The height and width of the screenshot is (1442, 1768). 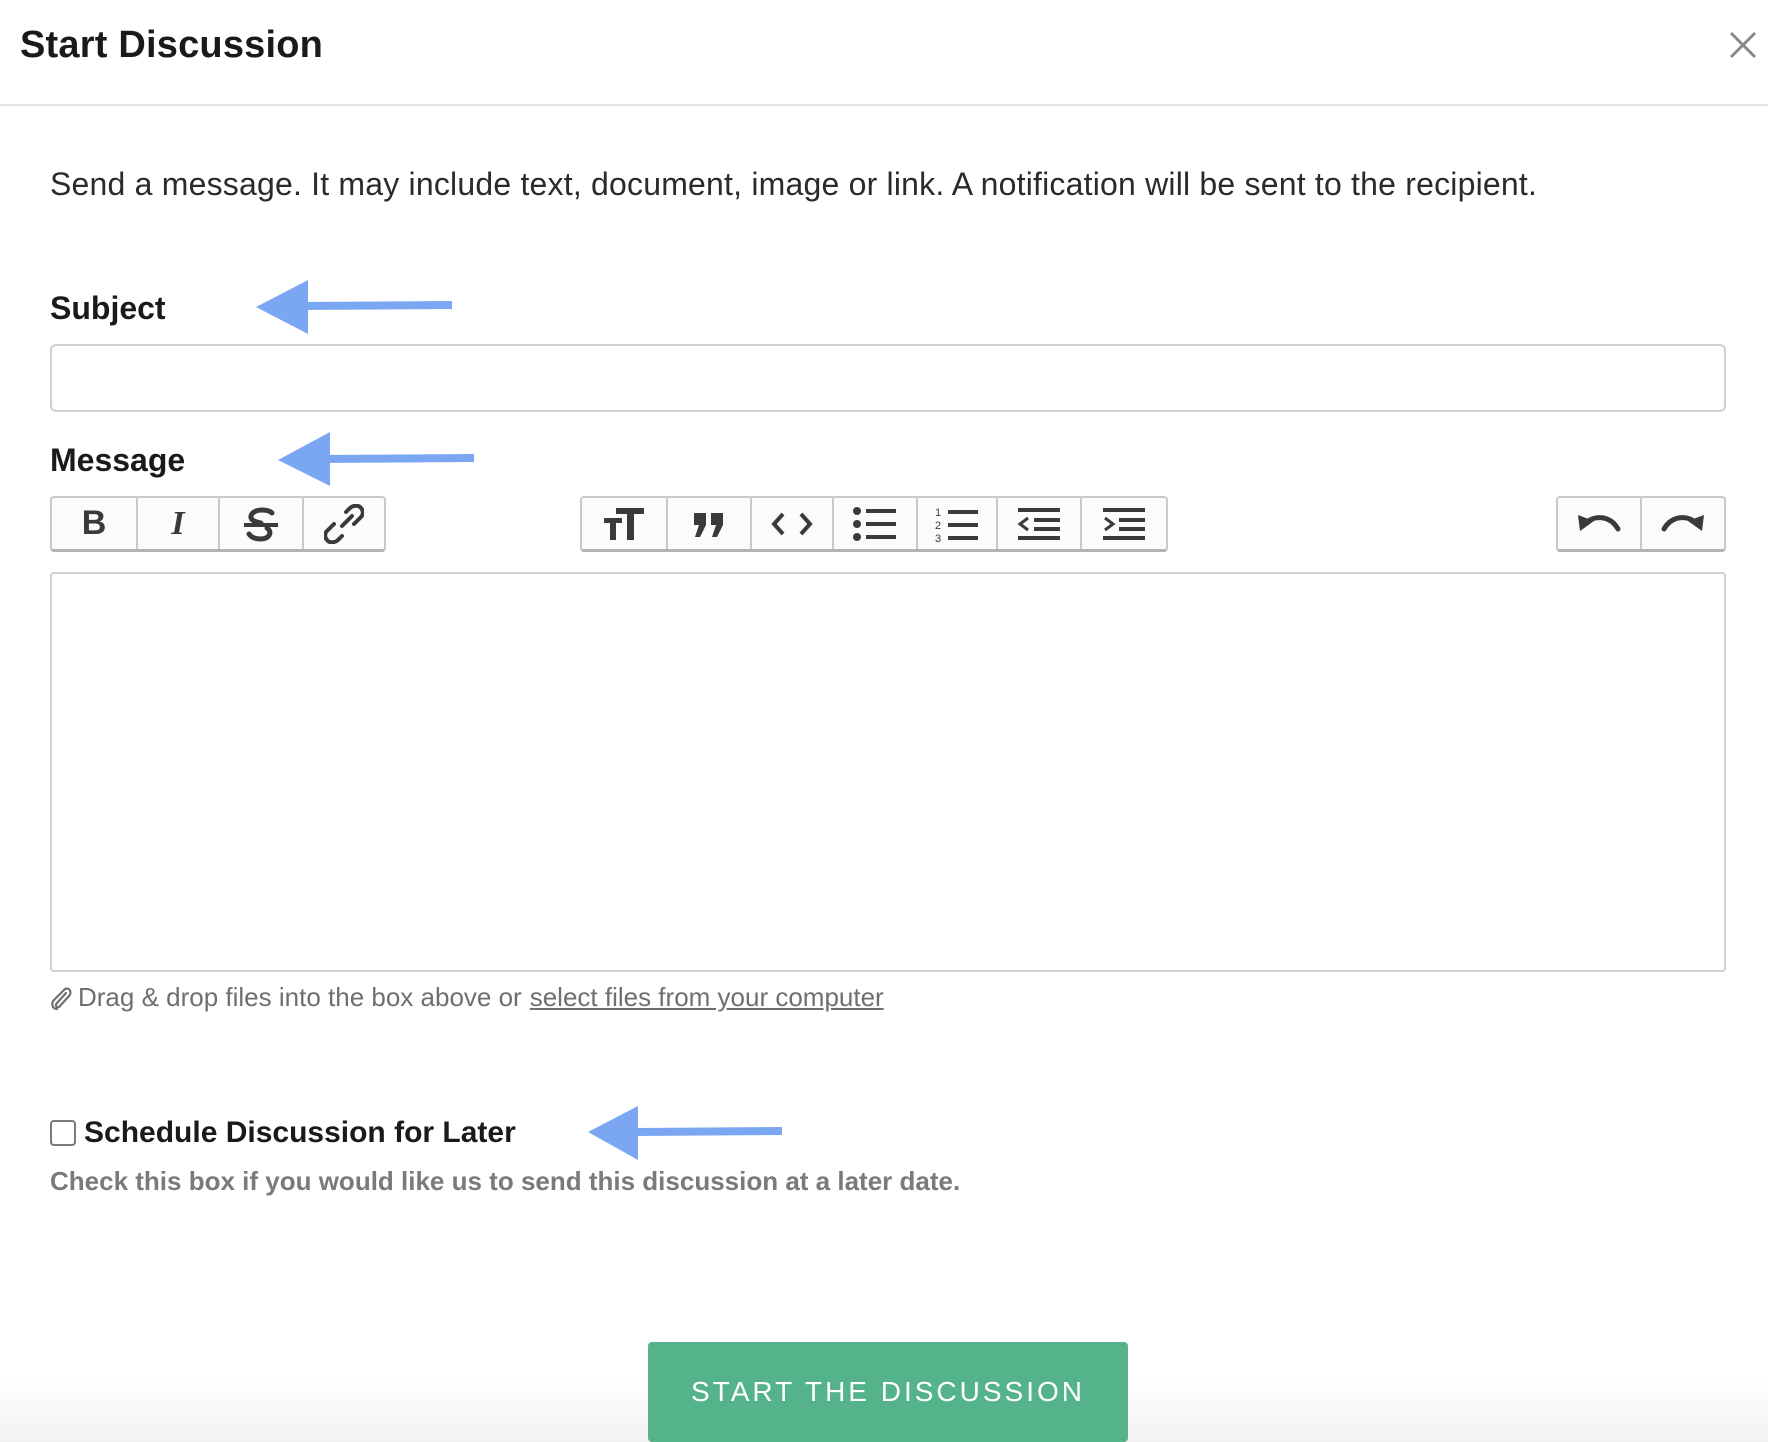 I want to click on subject-label: Subject, so click(x=108, y=308).